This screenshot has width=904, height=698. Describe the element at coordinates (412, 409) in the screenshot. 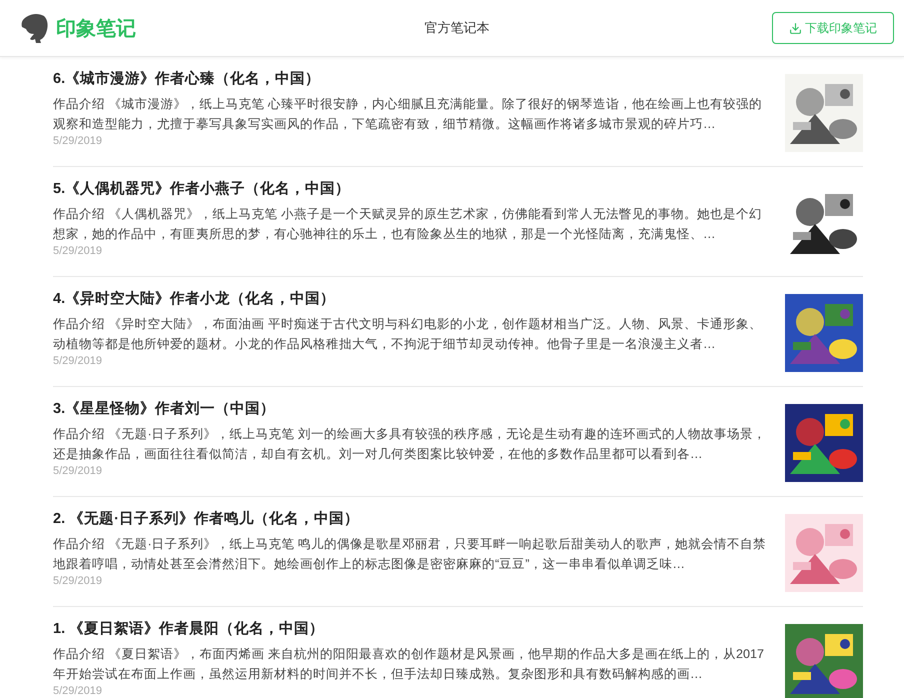

I see `note-title: 3.《星星怪物》作者刘一（中国）` at that location.